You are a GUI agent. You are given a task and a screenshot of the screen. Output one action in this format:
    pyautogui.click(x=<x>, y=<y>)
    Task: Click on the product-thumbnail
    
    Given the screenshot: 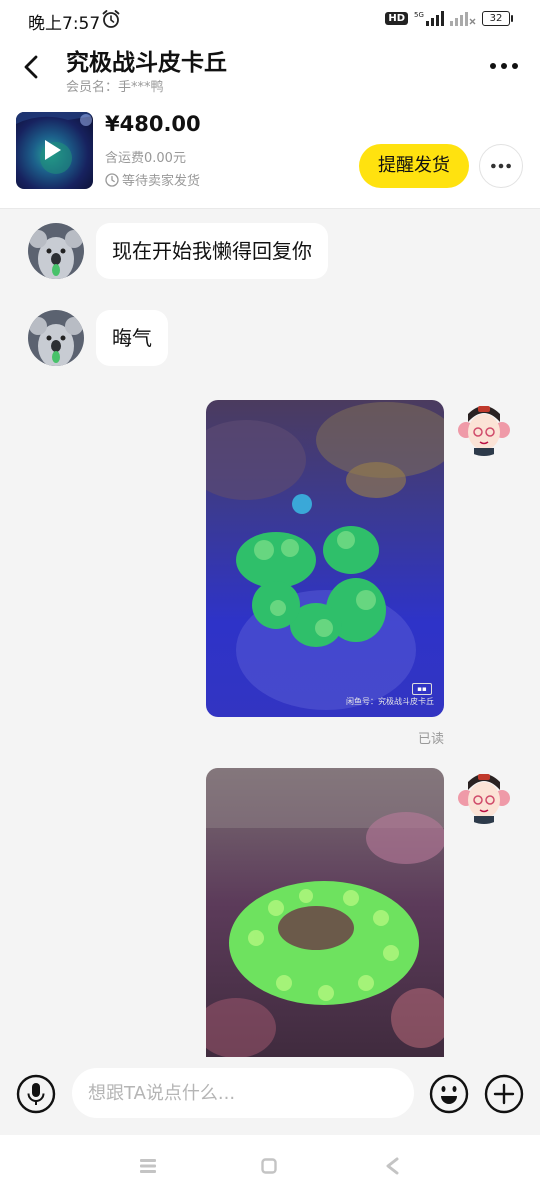 What is the action you would take?
    pyautogui.click(x=54, y=150)
    